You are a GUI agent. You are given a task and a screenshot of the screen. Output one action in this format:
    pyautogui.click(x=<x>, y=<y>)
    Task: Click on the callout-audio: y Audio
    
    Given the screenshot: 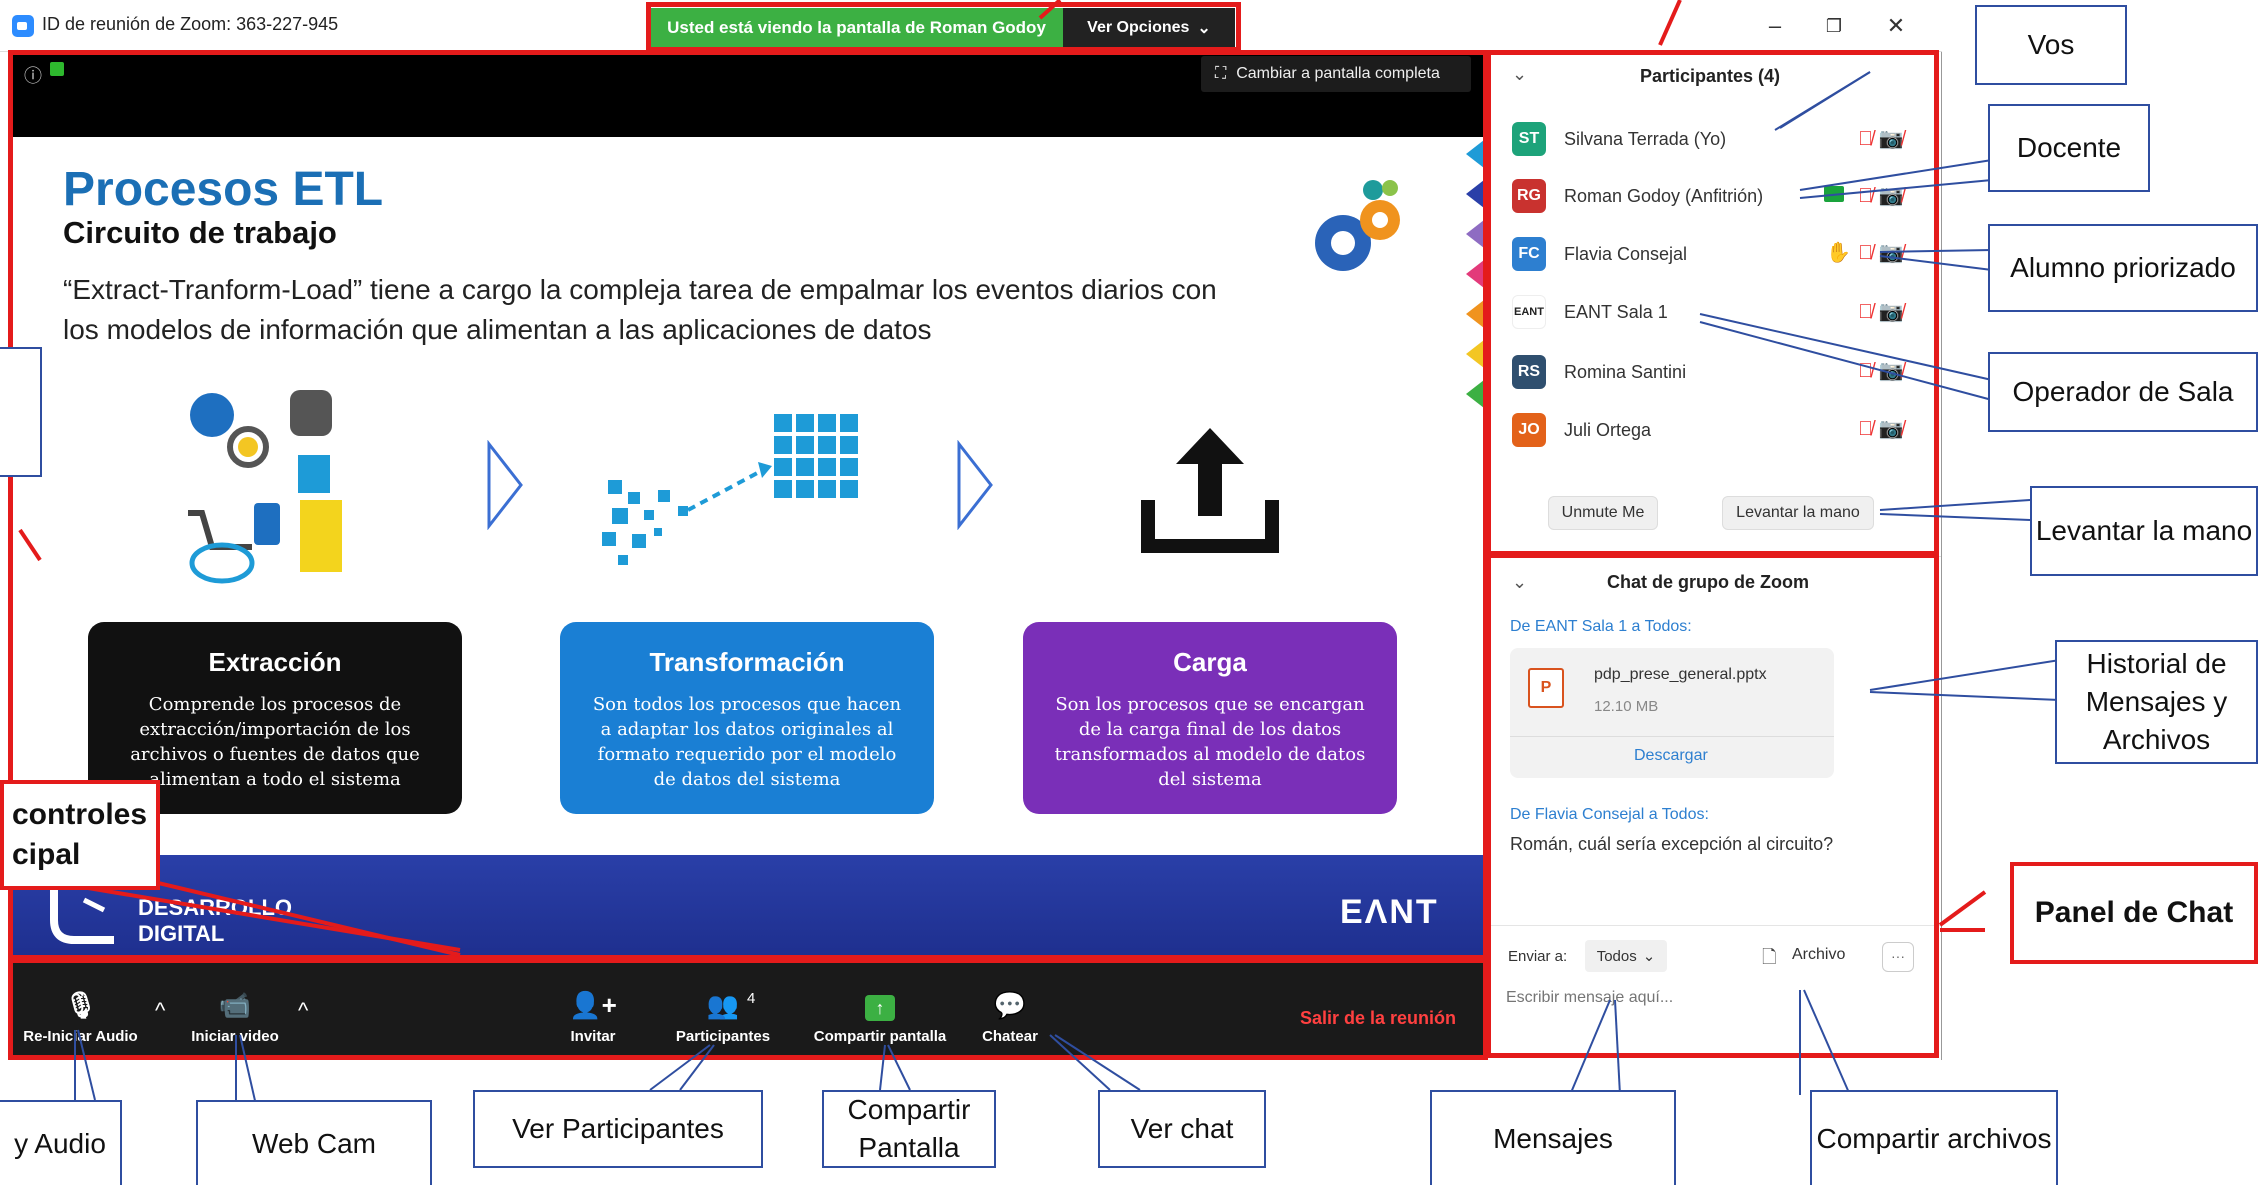 What is the action you would take?
    pyautogui.click(x=61, y=1142)
    